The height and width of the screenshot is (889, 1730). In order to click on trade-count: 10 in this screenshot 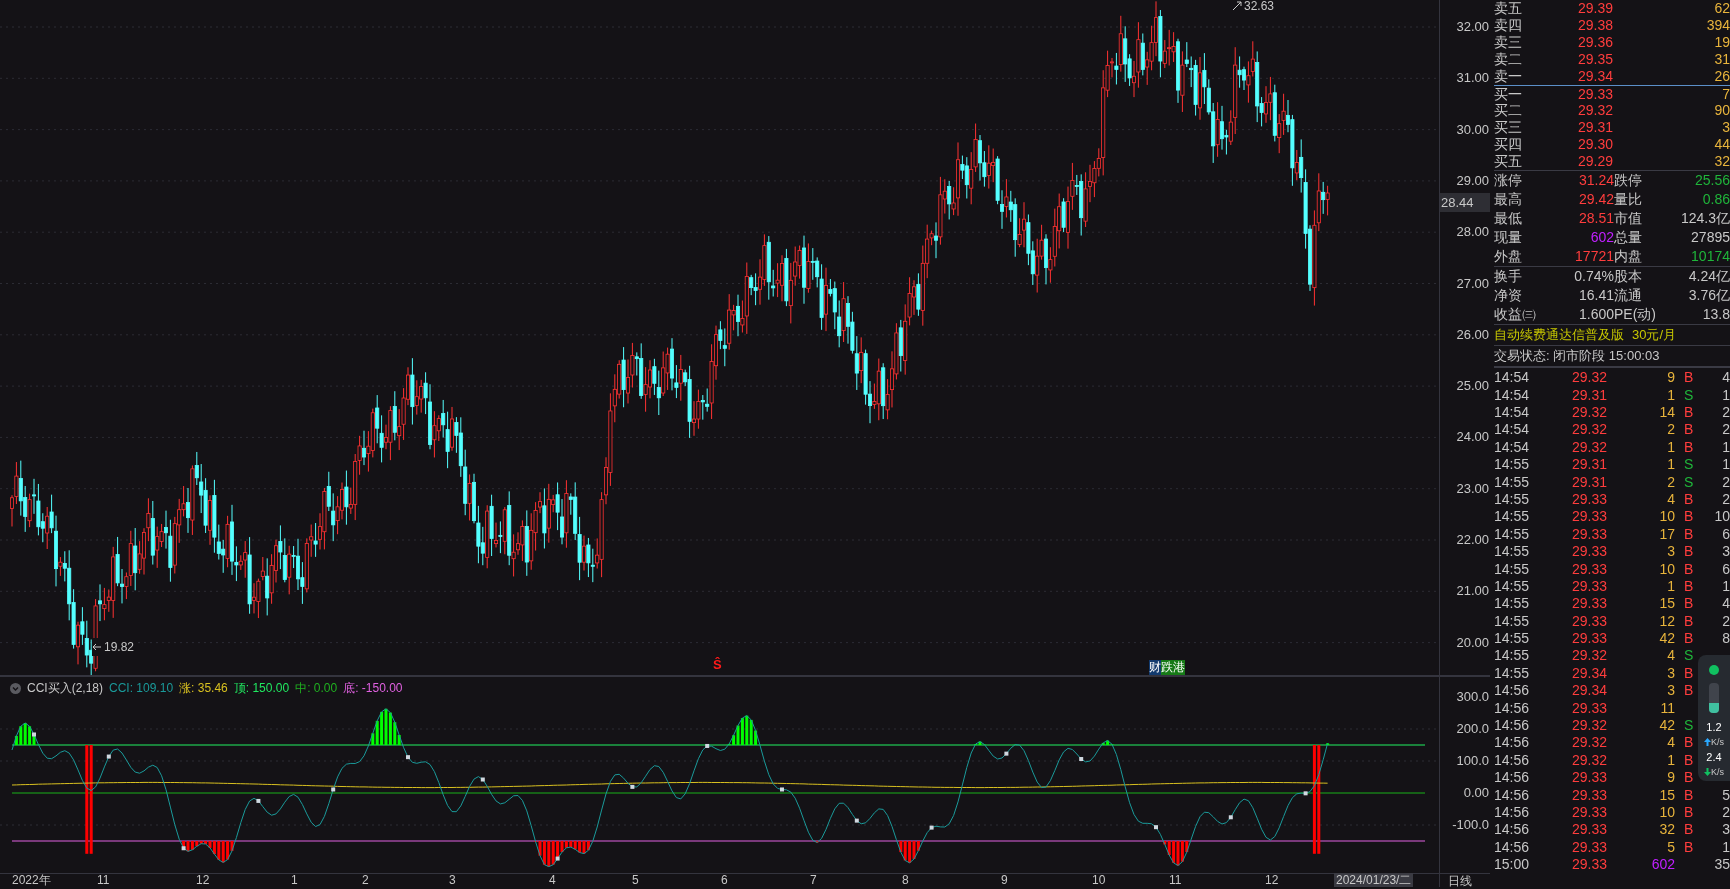, I will do `click(1722, 516)`.